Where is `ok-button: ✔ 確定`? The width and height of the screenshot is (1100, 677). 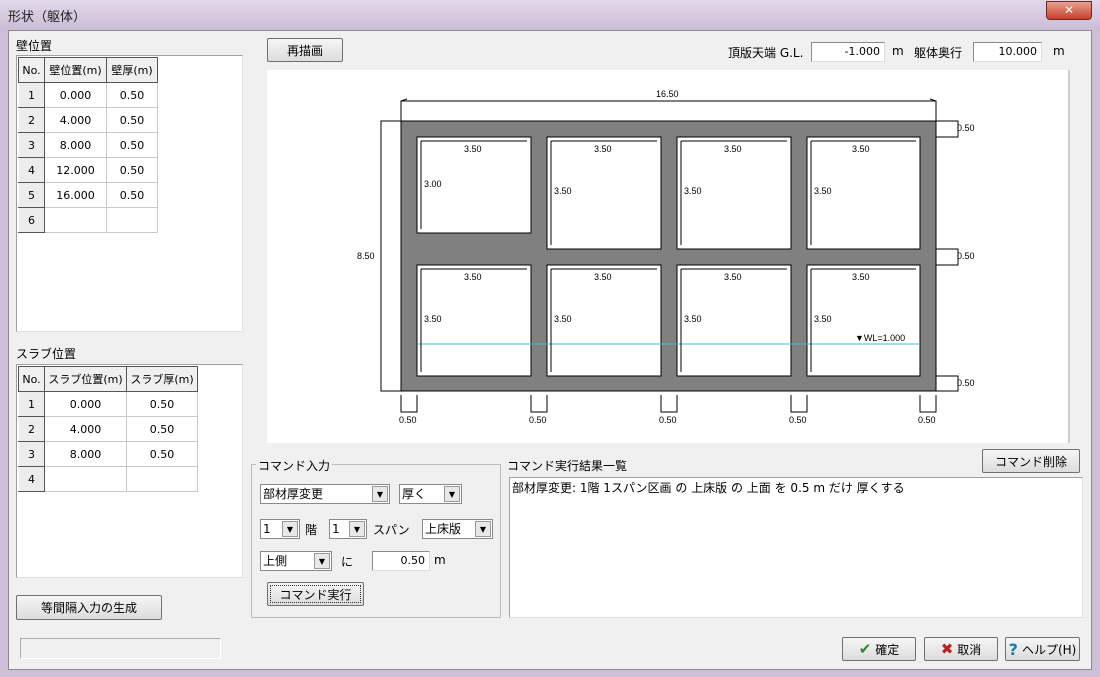
ok-button: ✔ 確定 is located at coordinates (879, 649).